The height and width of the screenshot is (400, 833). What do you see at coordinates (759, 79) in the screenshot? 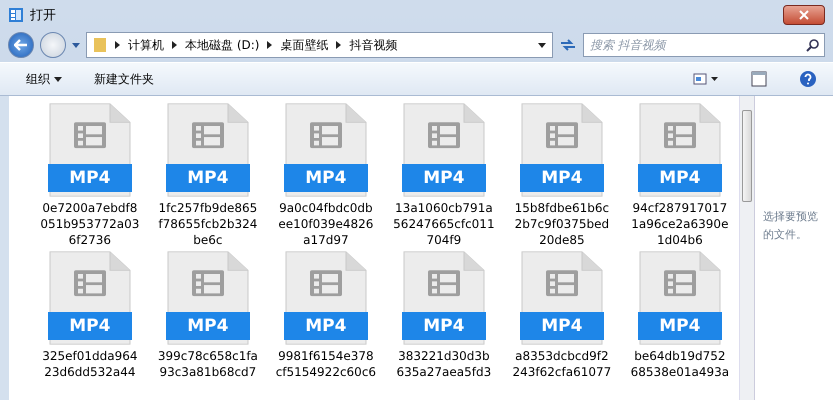
I see `preview-pane-icon` at bounding box center [759, 79].